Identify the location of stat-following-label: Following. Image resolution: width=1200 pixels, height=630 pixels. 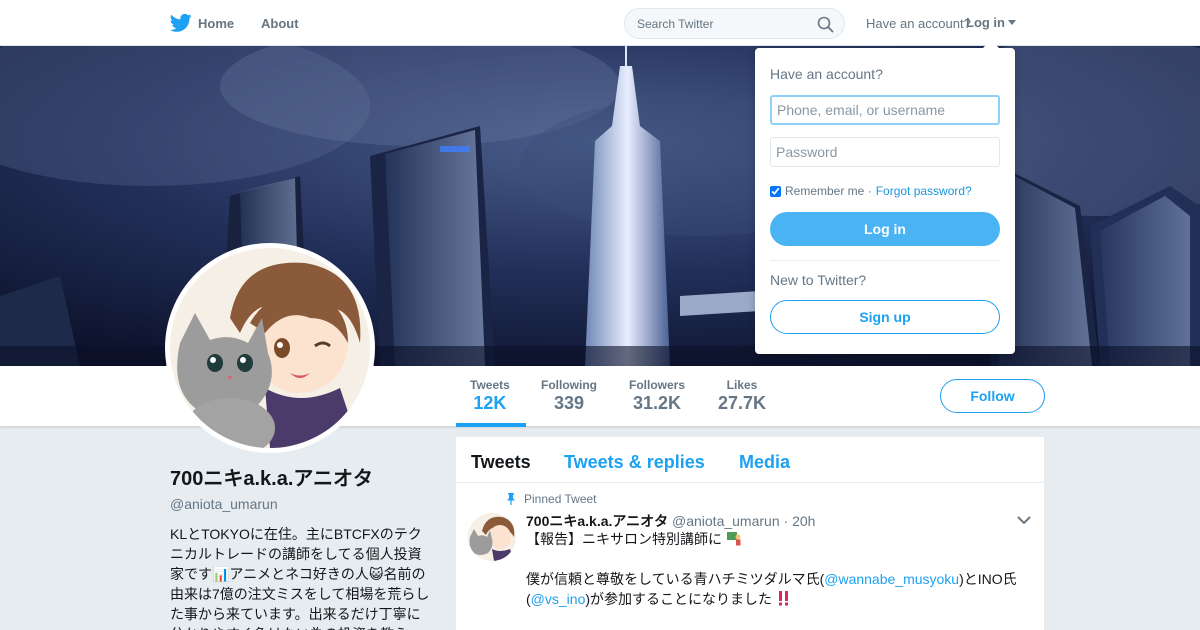
(569, 385).